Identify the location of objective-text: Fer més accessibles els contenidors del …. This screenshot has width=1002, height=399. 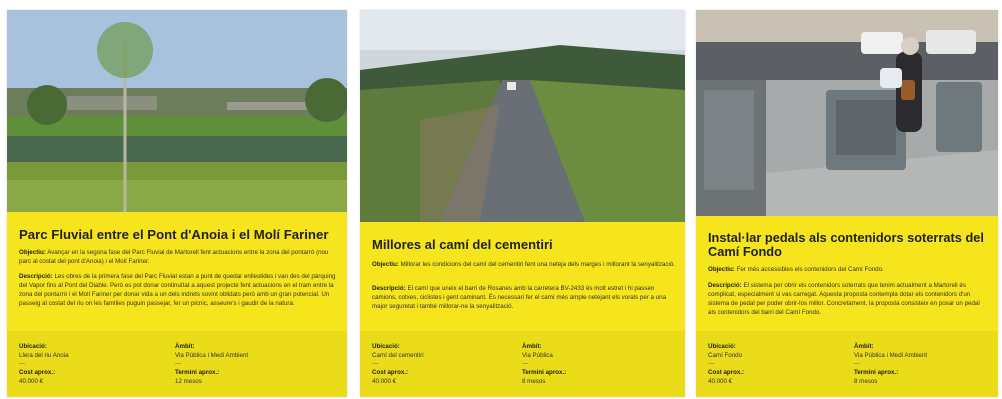
(810, 269).